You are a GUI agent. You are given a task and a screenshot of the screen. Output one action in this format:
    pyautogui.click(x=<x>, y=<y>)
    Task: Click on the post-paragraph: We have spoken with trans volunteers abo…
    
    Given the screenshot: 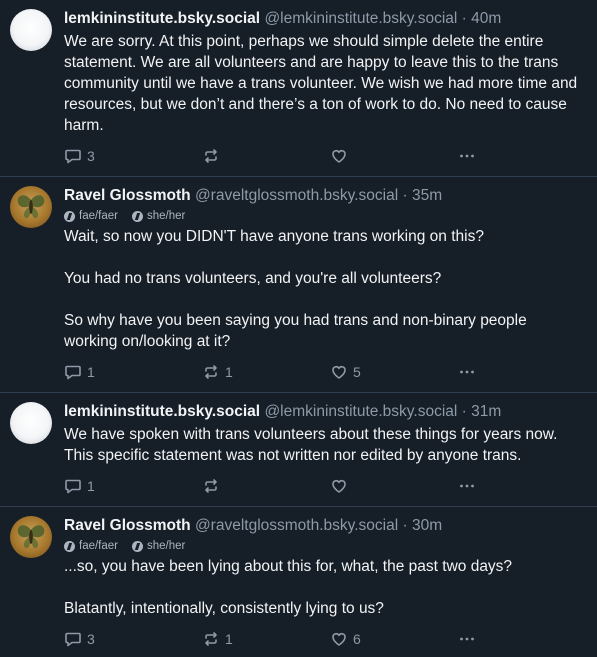 What is the action you would take?
    pyautogui.click(x=311, y=445)
    